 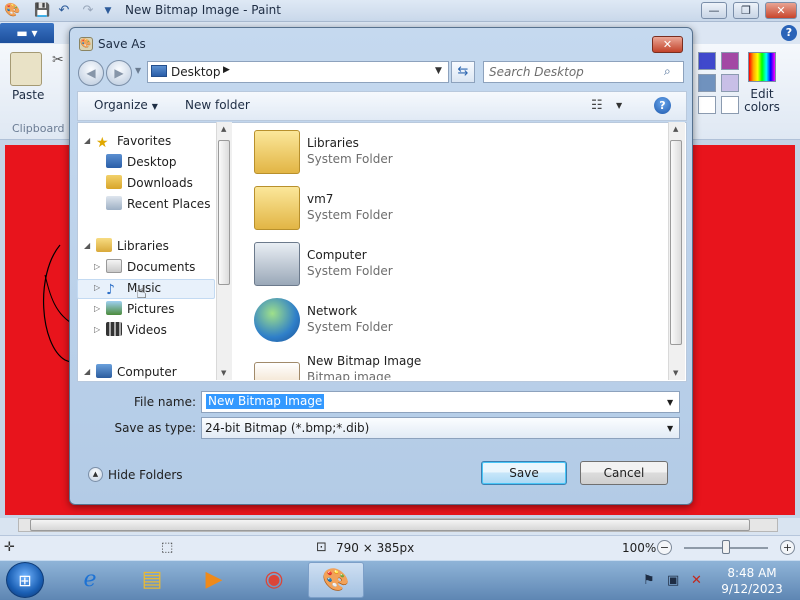 I want to click on videos-icon, so click(x=114, y=329).